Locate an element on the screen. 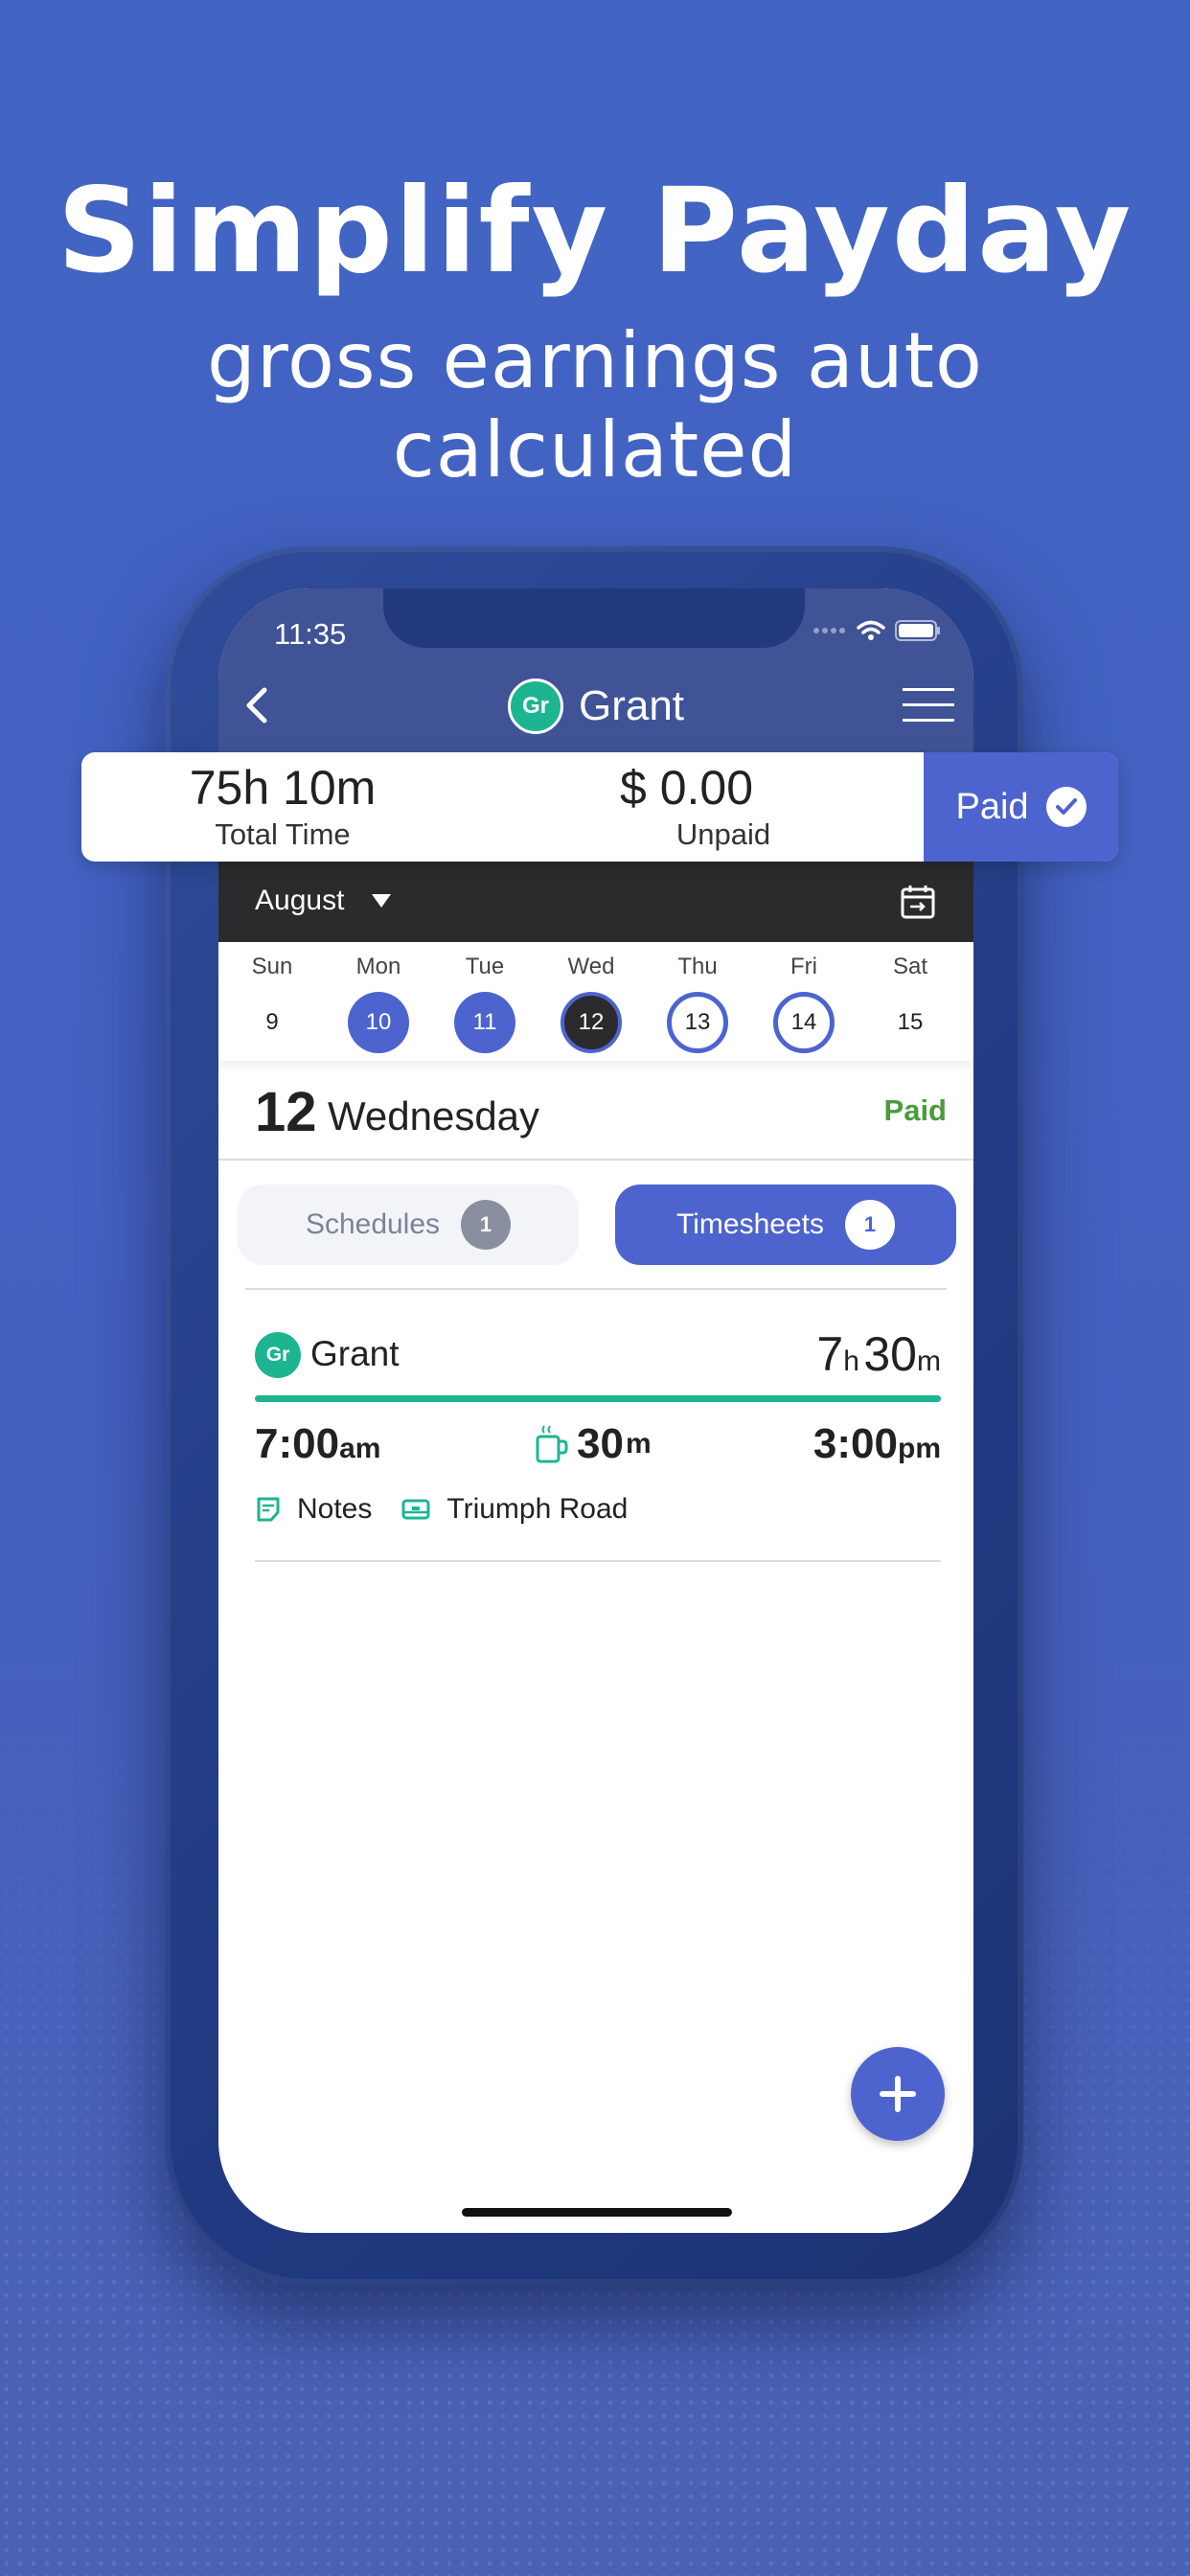 This screenshot has height=2576, width=1190. entry-end: 3:00pm is located at coordinates (877, 1444).